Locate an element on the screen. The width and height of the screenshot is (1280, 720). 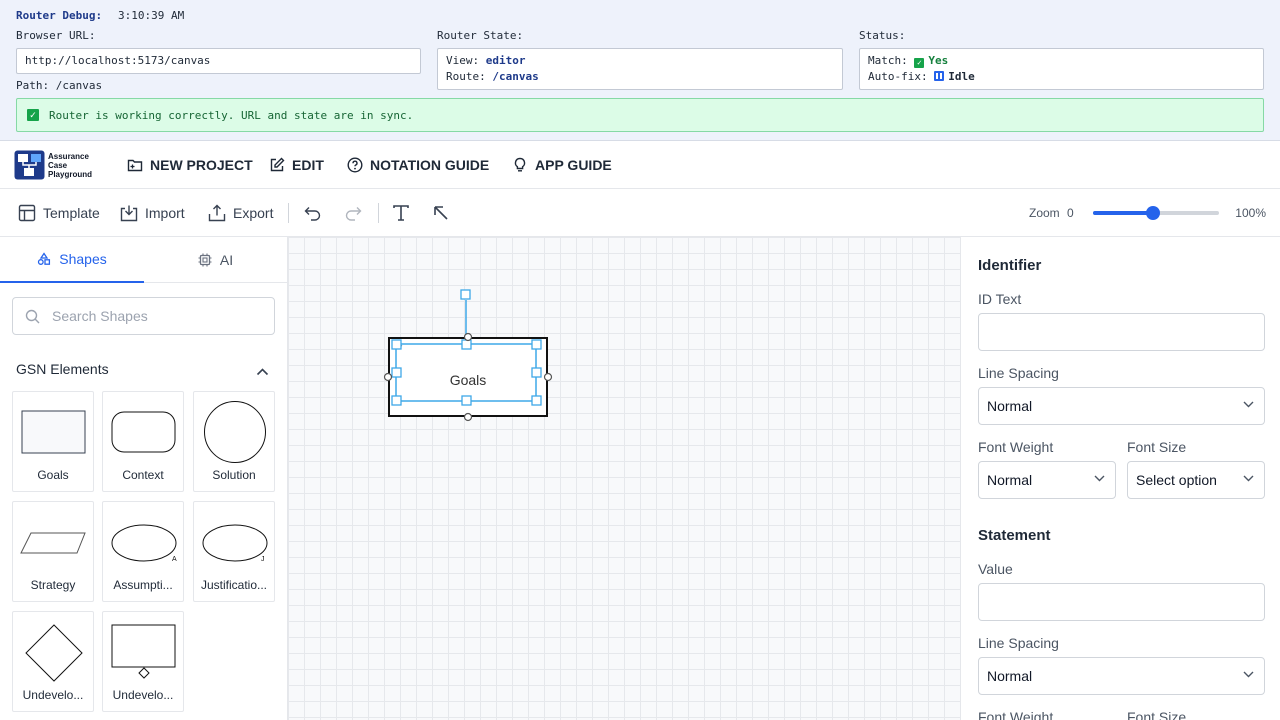
editor-toolbar: Template Import Export Zoom 0 100% is located at coordinates (640, 213).